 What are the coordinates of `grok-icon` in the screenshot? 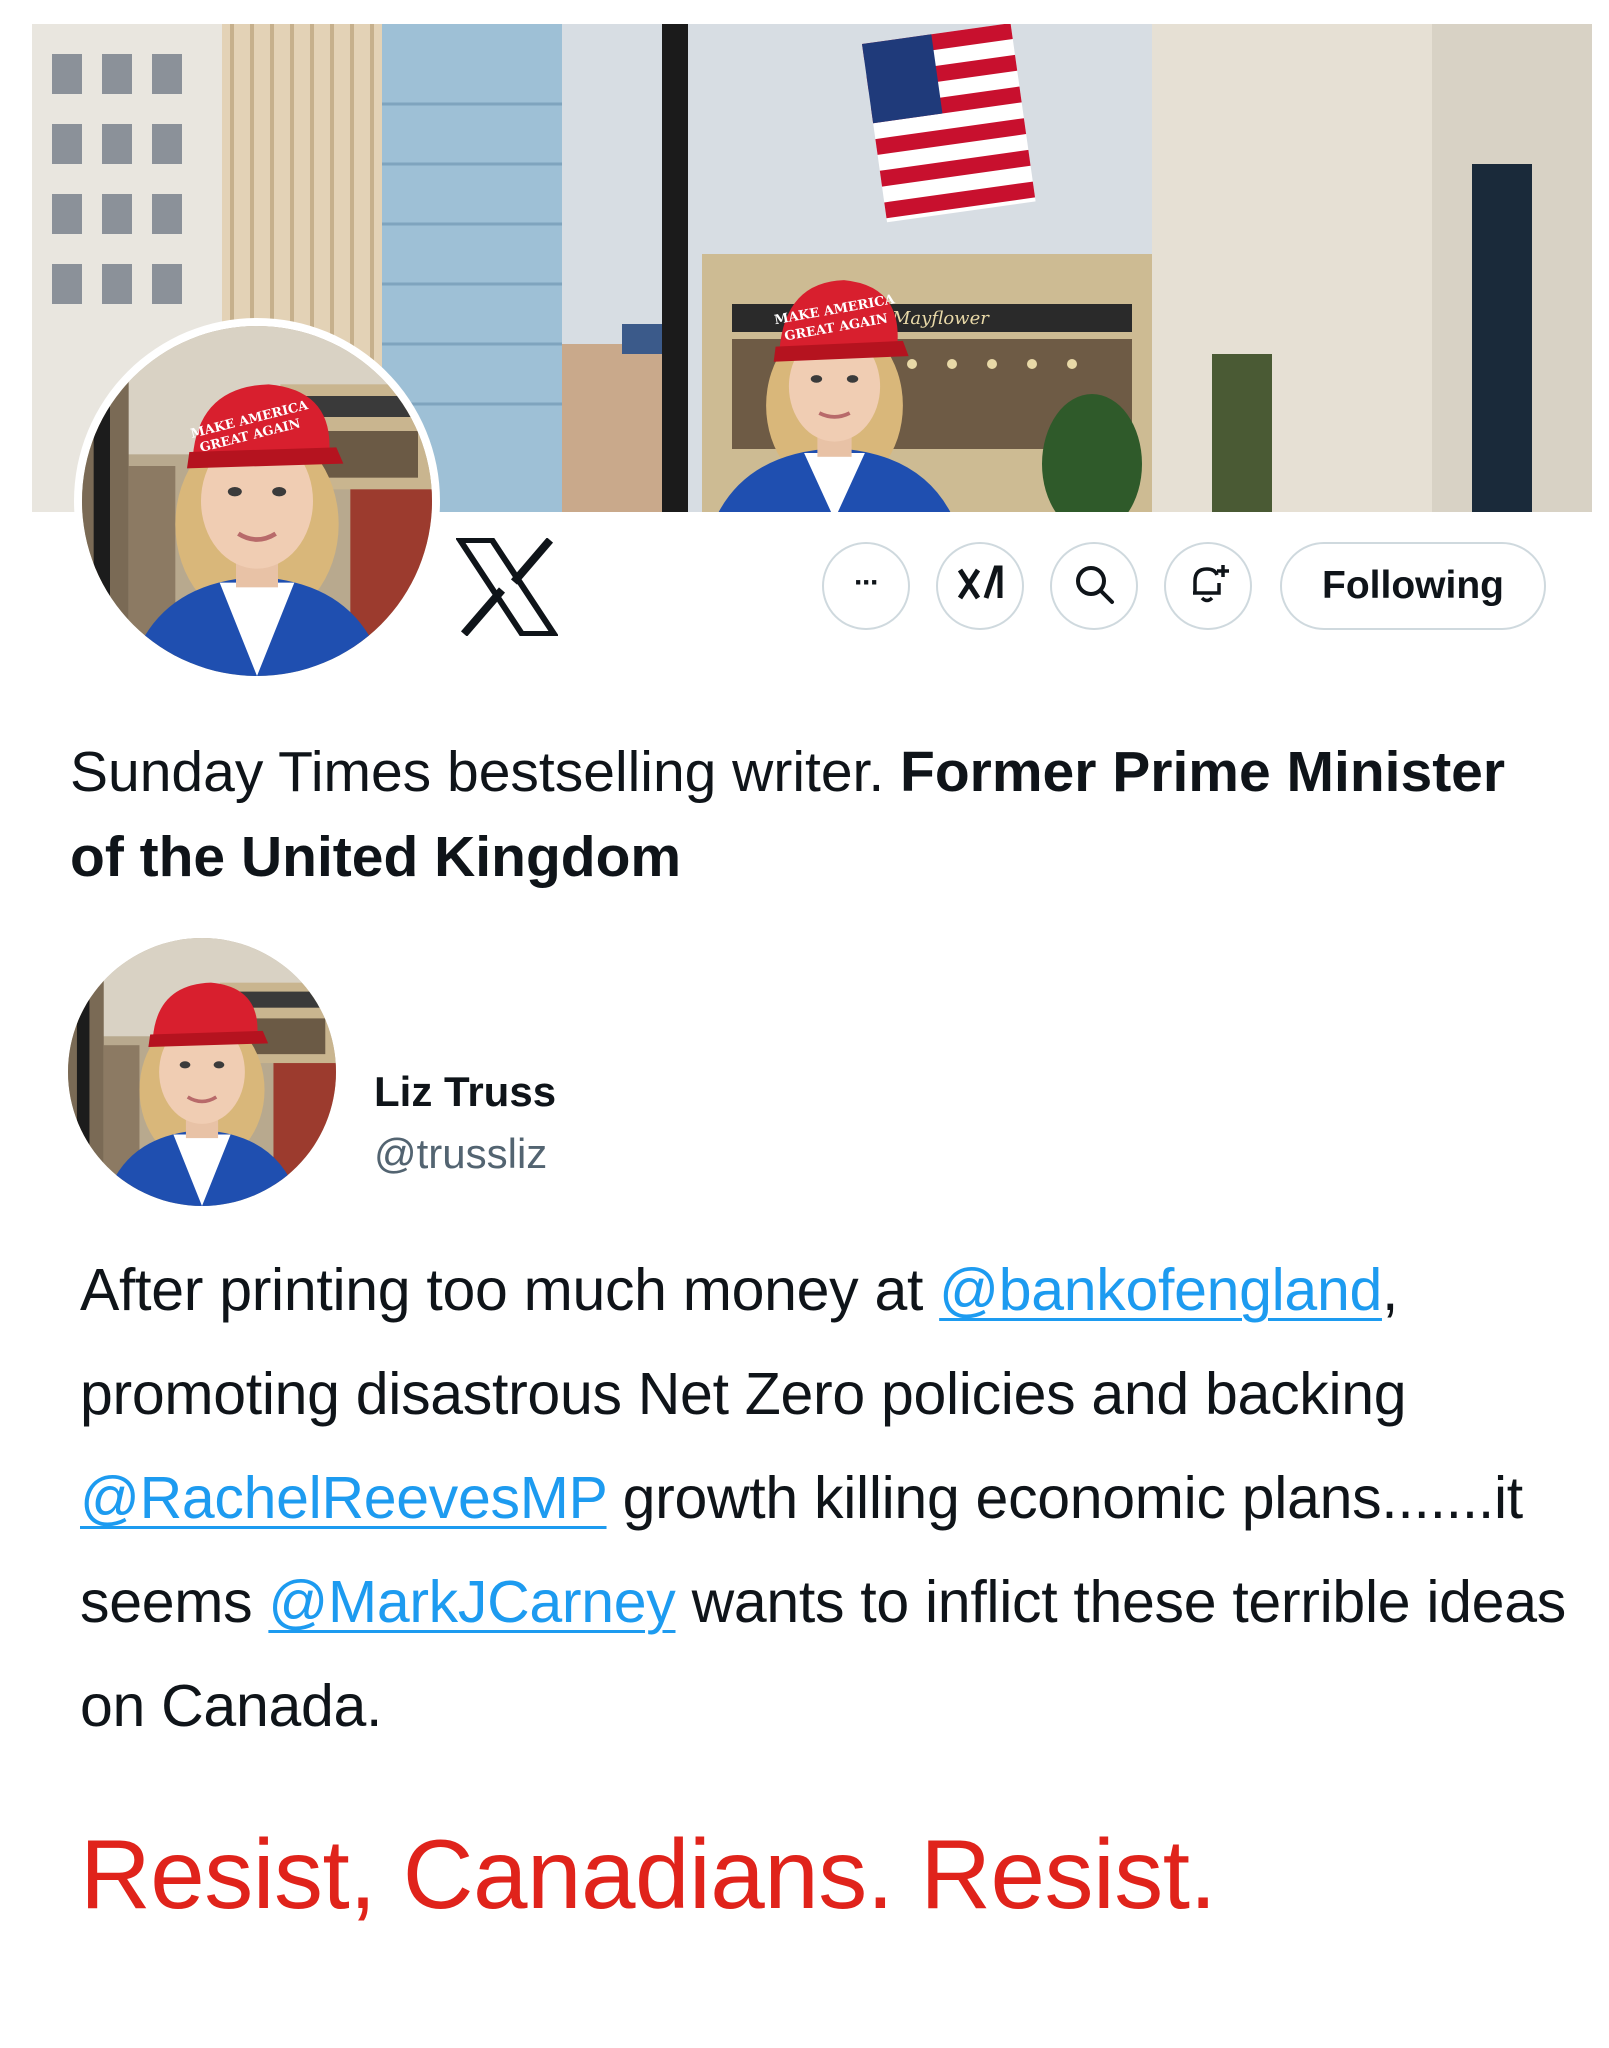 It's located at (980, 586).